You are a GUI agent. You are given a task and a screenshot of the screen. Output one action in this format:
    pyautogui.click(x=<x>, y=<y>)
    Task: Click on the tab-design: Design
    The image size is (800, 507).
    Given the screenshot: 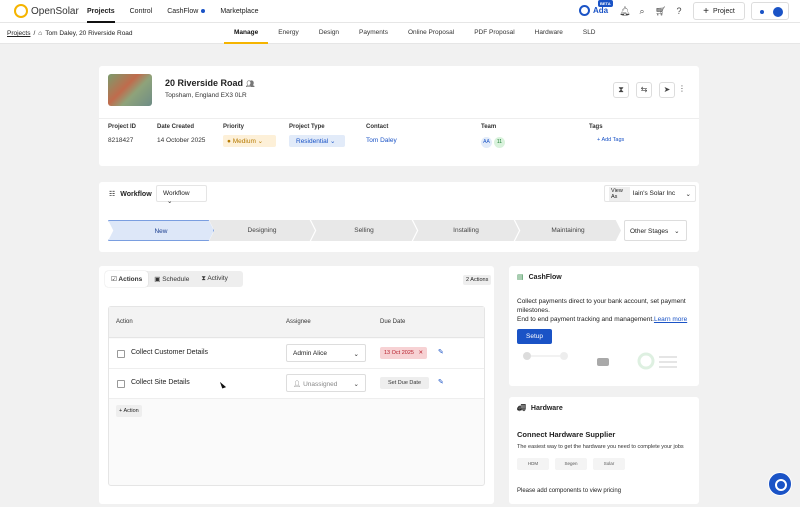 What is the action you would take?
    pyautogui.click(x=329, y=33)
    